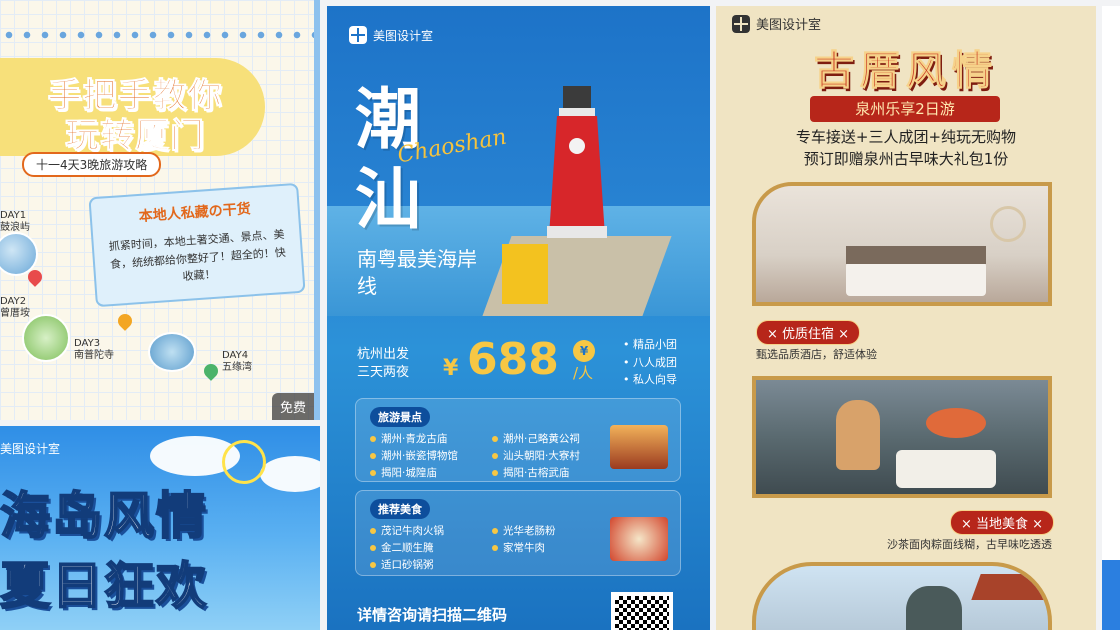  Describe the element at coordinates (577, 162) in the screenshot. I see `lighthouse-icon` at that location.